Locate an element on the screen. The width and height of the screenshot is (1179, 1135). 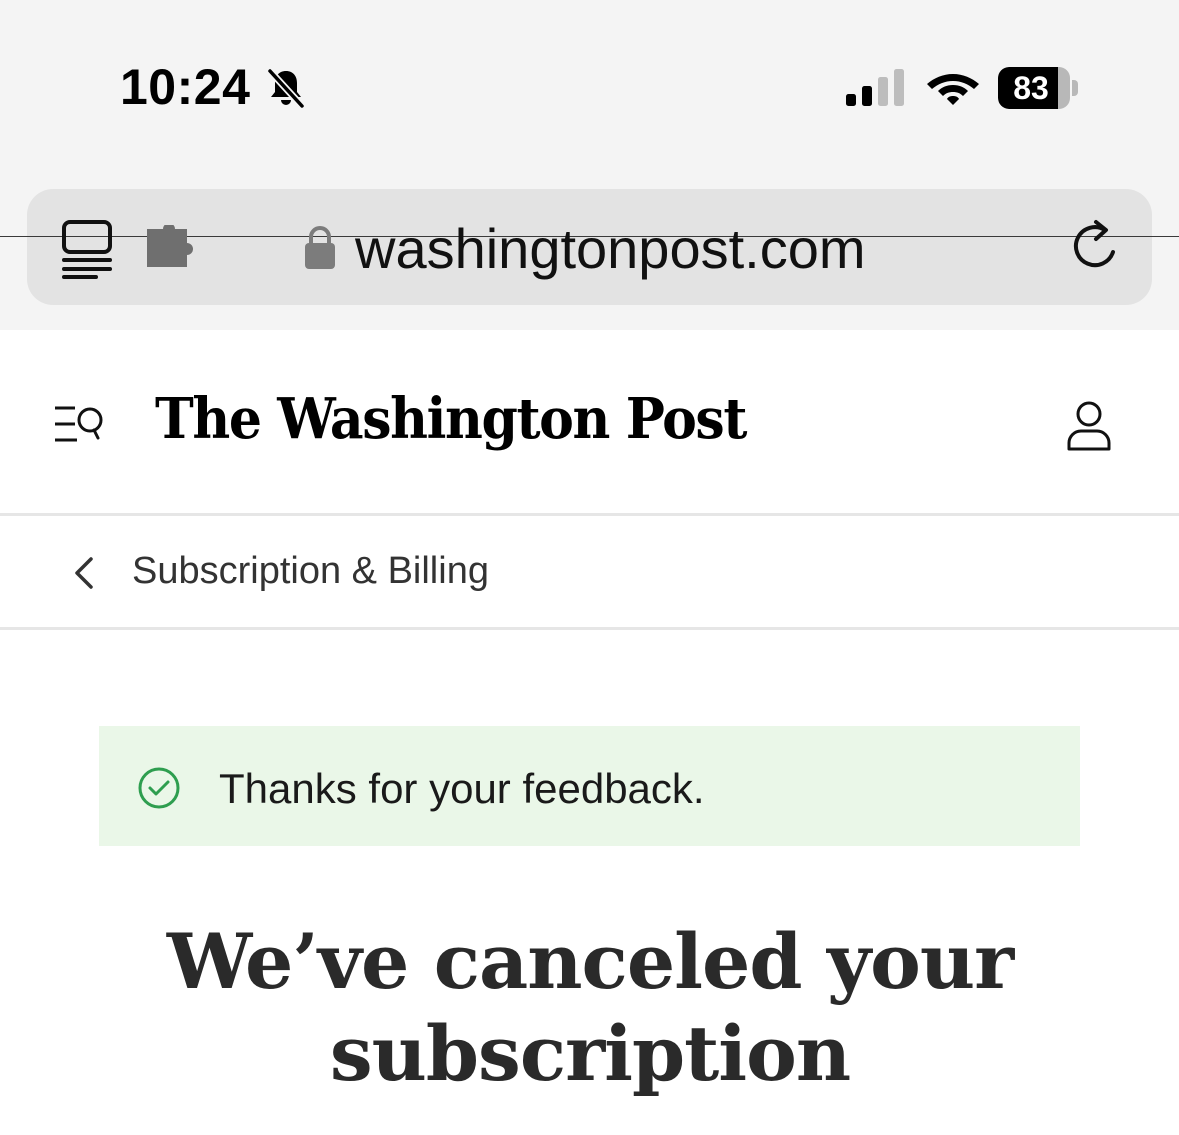
headline-line-1: We’ve canceled your is located at coordinates (590, 961).